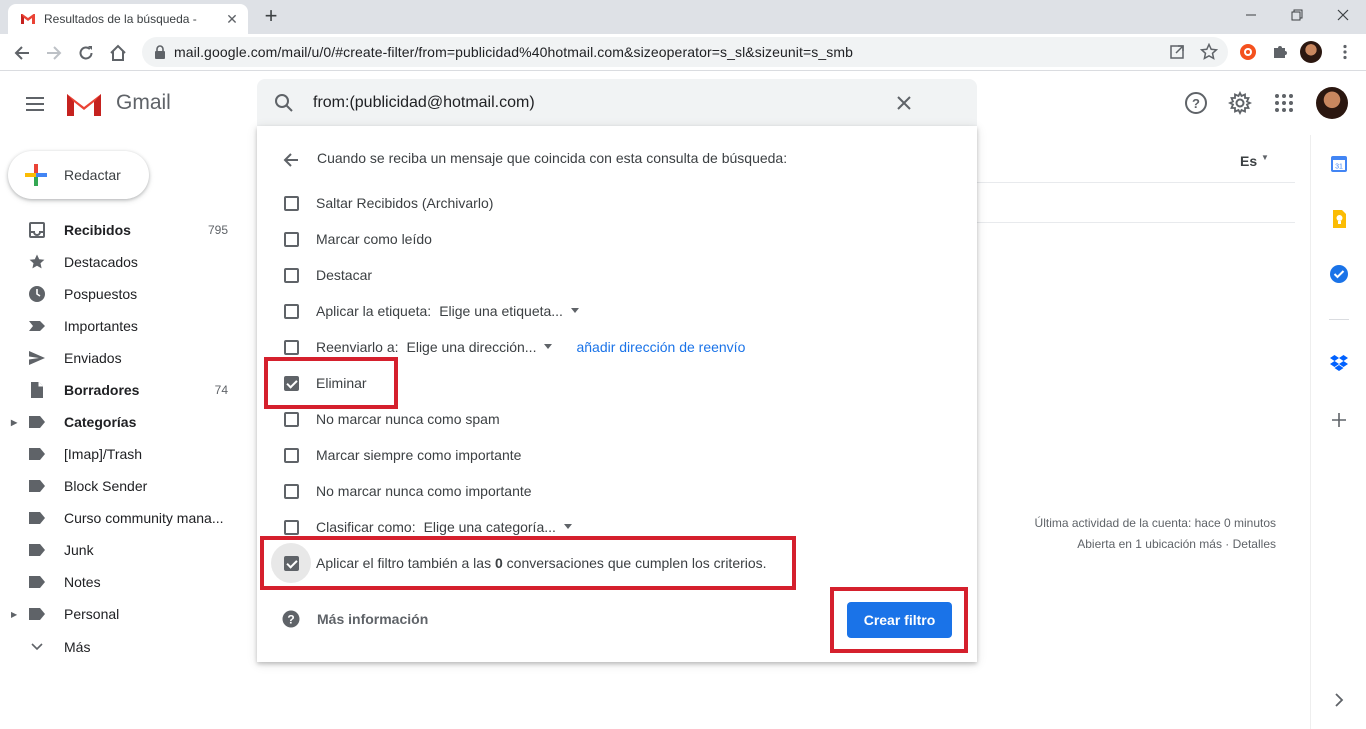 The height and width of the screenshot is (729, 1366). What do you see at coordinates (232, 19) in the screenshot?
I see `close-tab-icon: ✕` at bounding box center [232, 19].